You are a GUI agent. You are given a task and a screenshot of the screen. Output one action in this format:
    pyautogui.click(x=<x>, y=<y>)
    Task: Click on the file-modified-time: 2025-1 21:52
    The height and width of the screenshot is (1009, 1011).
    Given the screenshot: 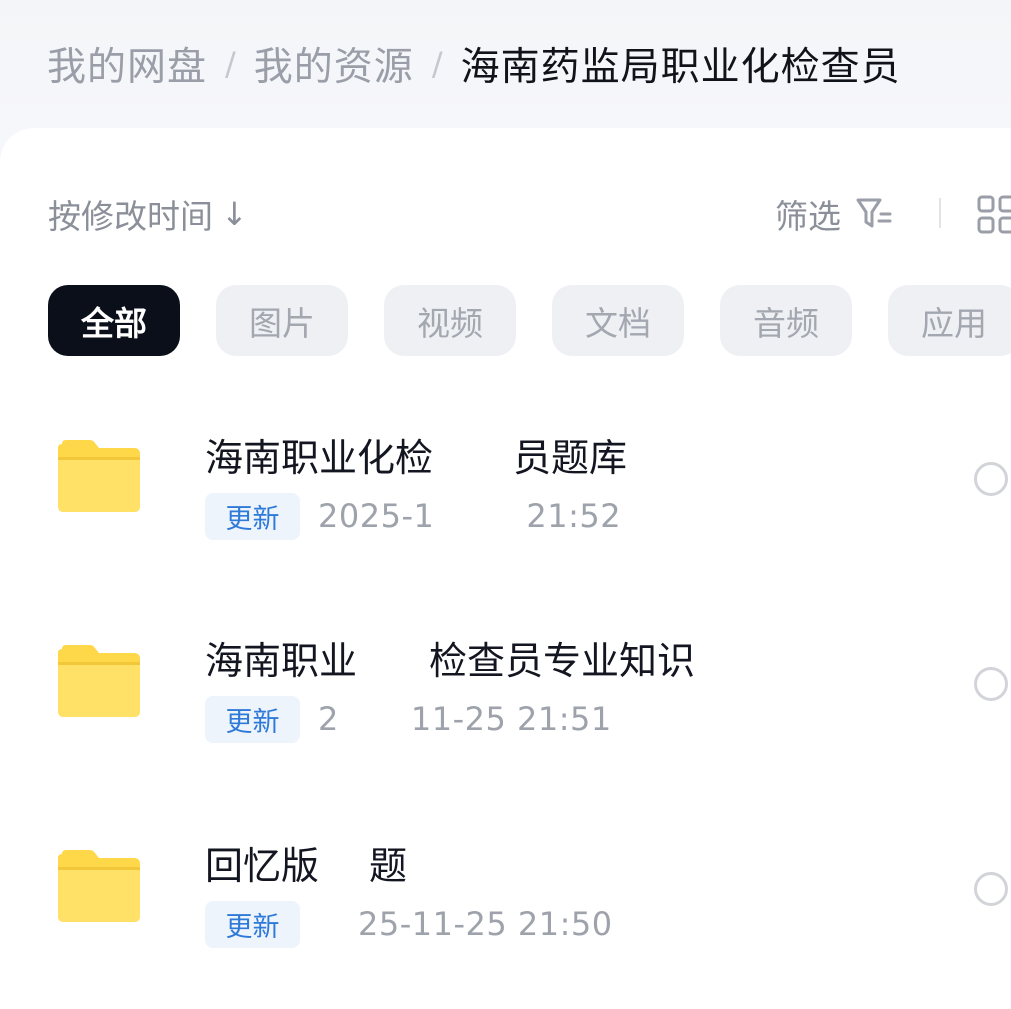 What is the action you would take?
    pyautogui.click(x=470, y=516)
    